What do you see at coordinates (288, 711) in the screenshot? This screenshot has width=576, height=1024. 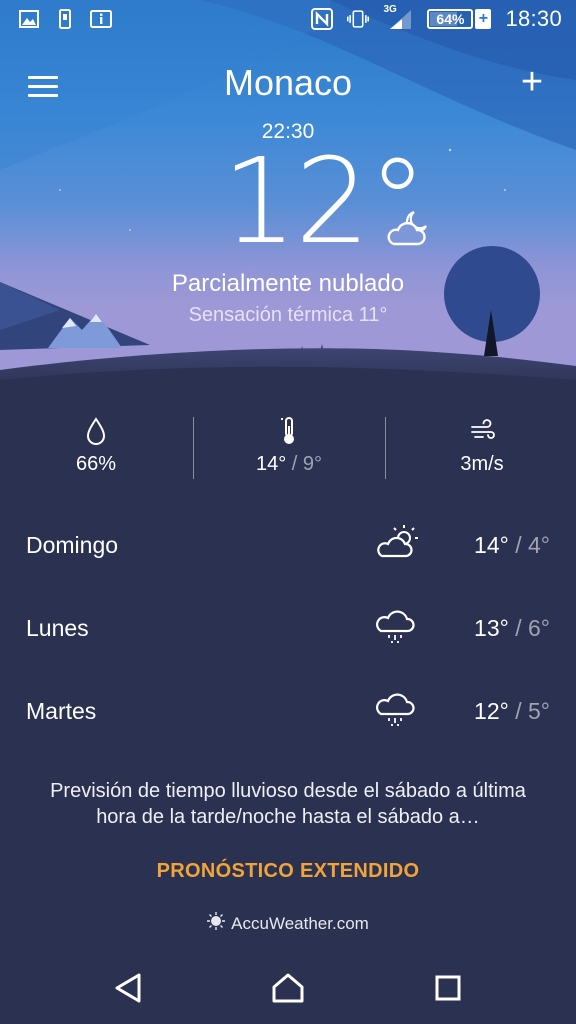 I see `forecast-row: Martes 12° / 5°` at bounding box center [288, 711].